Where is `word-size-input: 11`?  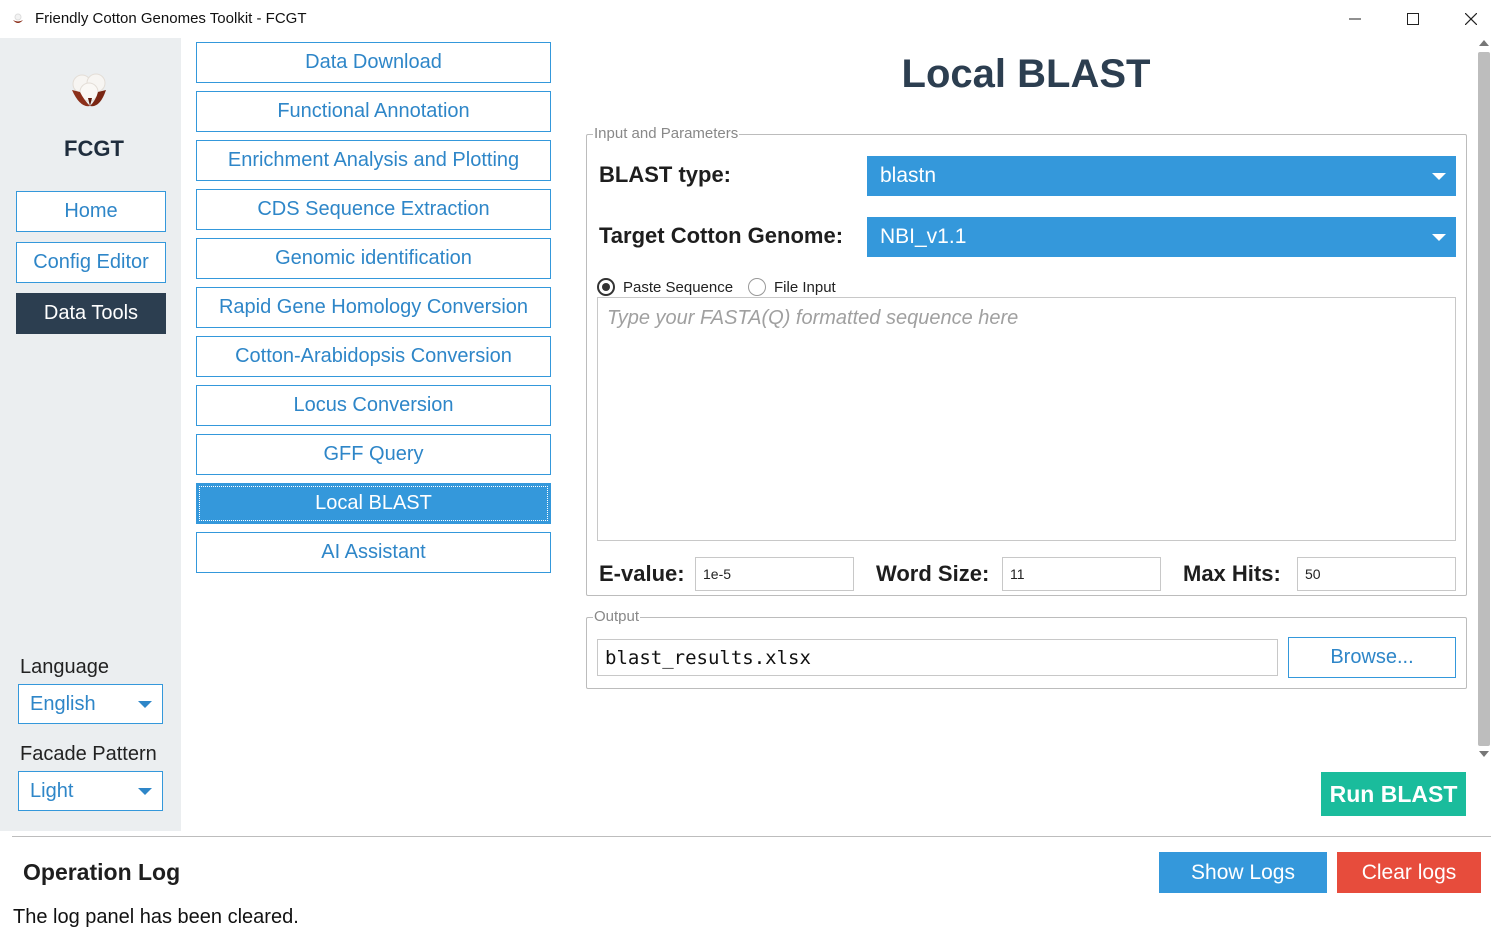
word-size-input: 11 is located at coordinates (1081, 574).